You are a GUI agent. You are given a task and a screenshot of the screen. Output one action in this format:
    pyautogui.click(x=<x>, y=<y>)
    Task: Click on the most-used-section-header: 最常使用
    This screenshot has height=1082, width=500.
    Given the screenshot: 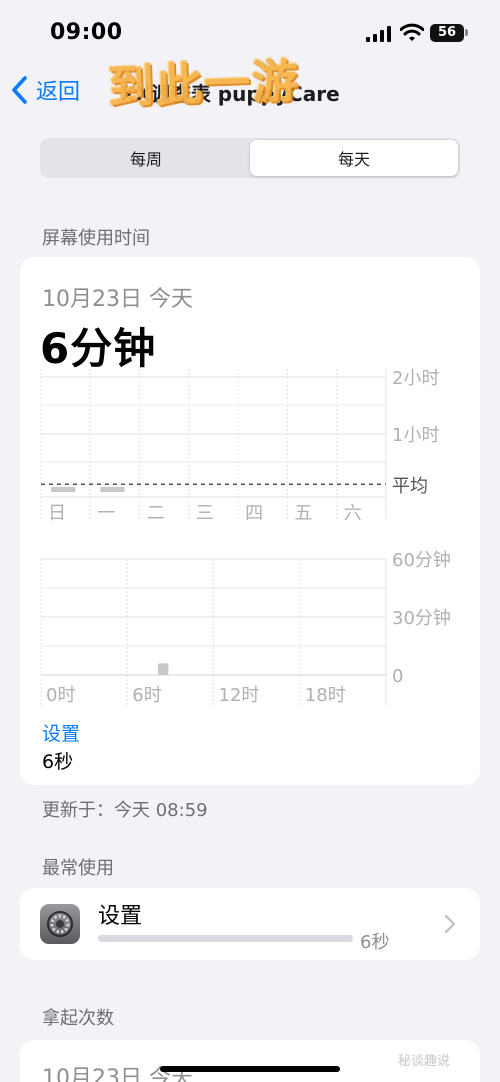 What is the action you would take?
    pyautogui.click(x=78, y=868)
    